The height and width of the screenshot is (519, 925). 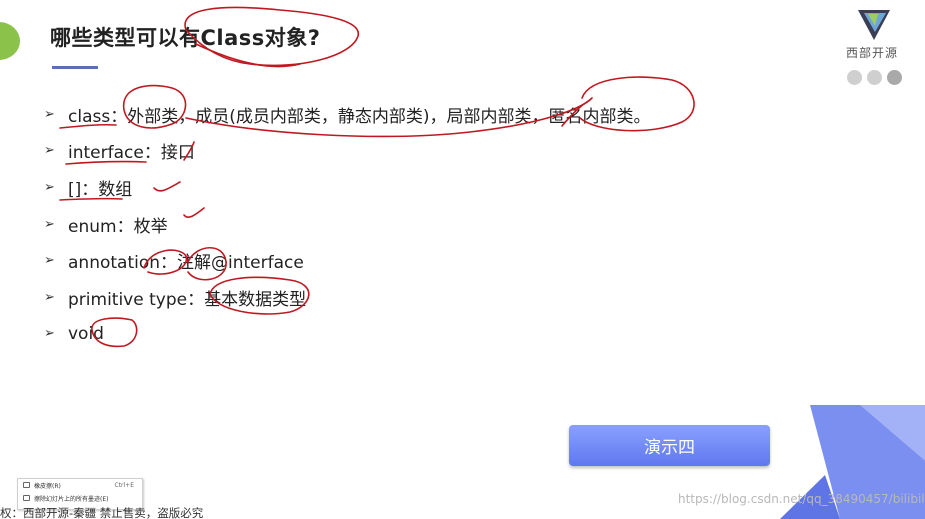 I want to click on menu-item-shortcut: Ctrl+E, so click(x=124, y=485).